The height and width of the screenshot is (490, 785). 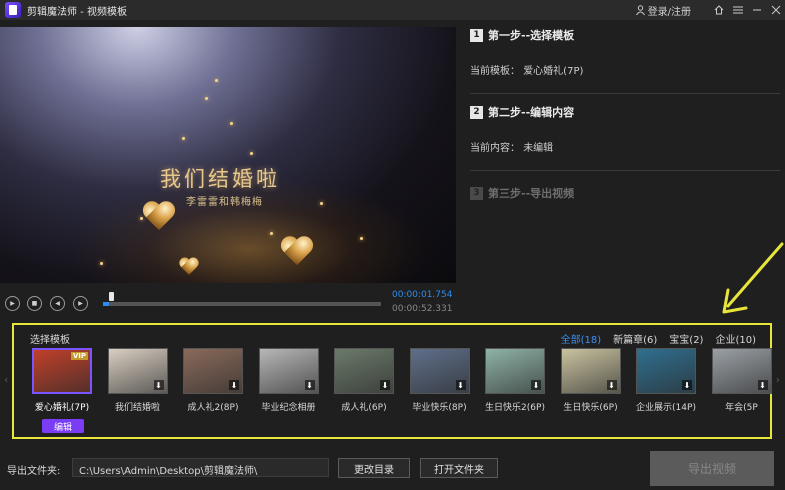 I want to click on scroll-left-icon: ‹, so click(x=6, y=379).